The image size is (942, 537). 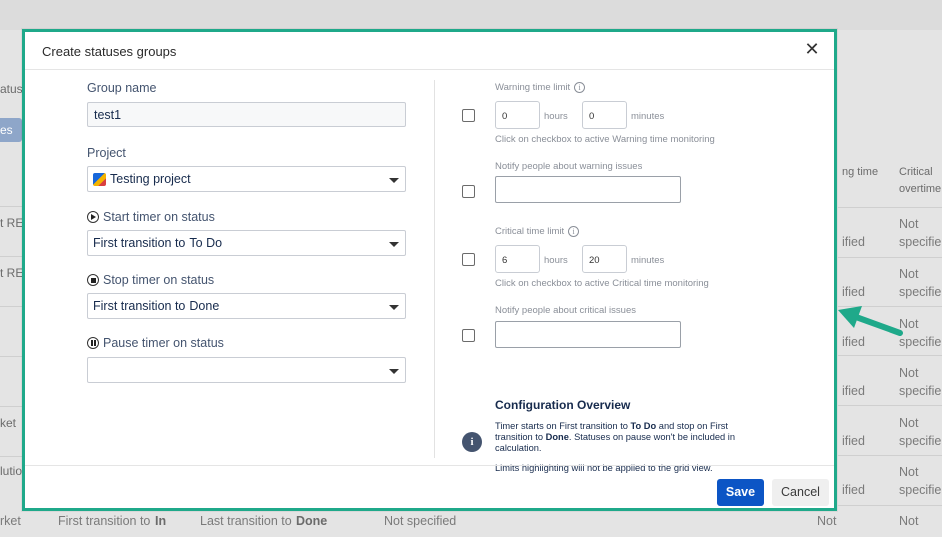 What do you see at coordinates (429, 488) in the screenshot?
I see `dialog-footer: Save Cancel` at bounding box center [429, 488].